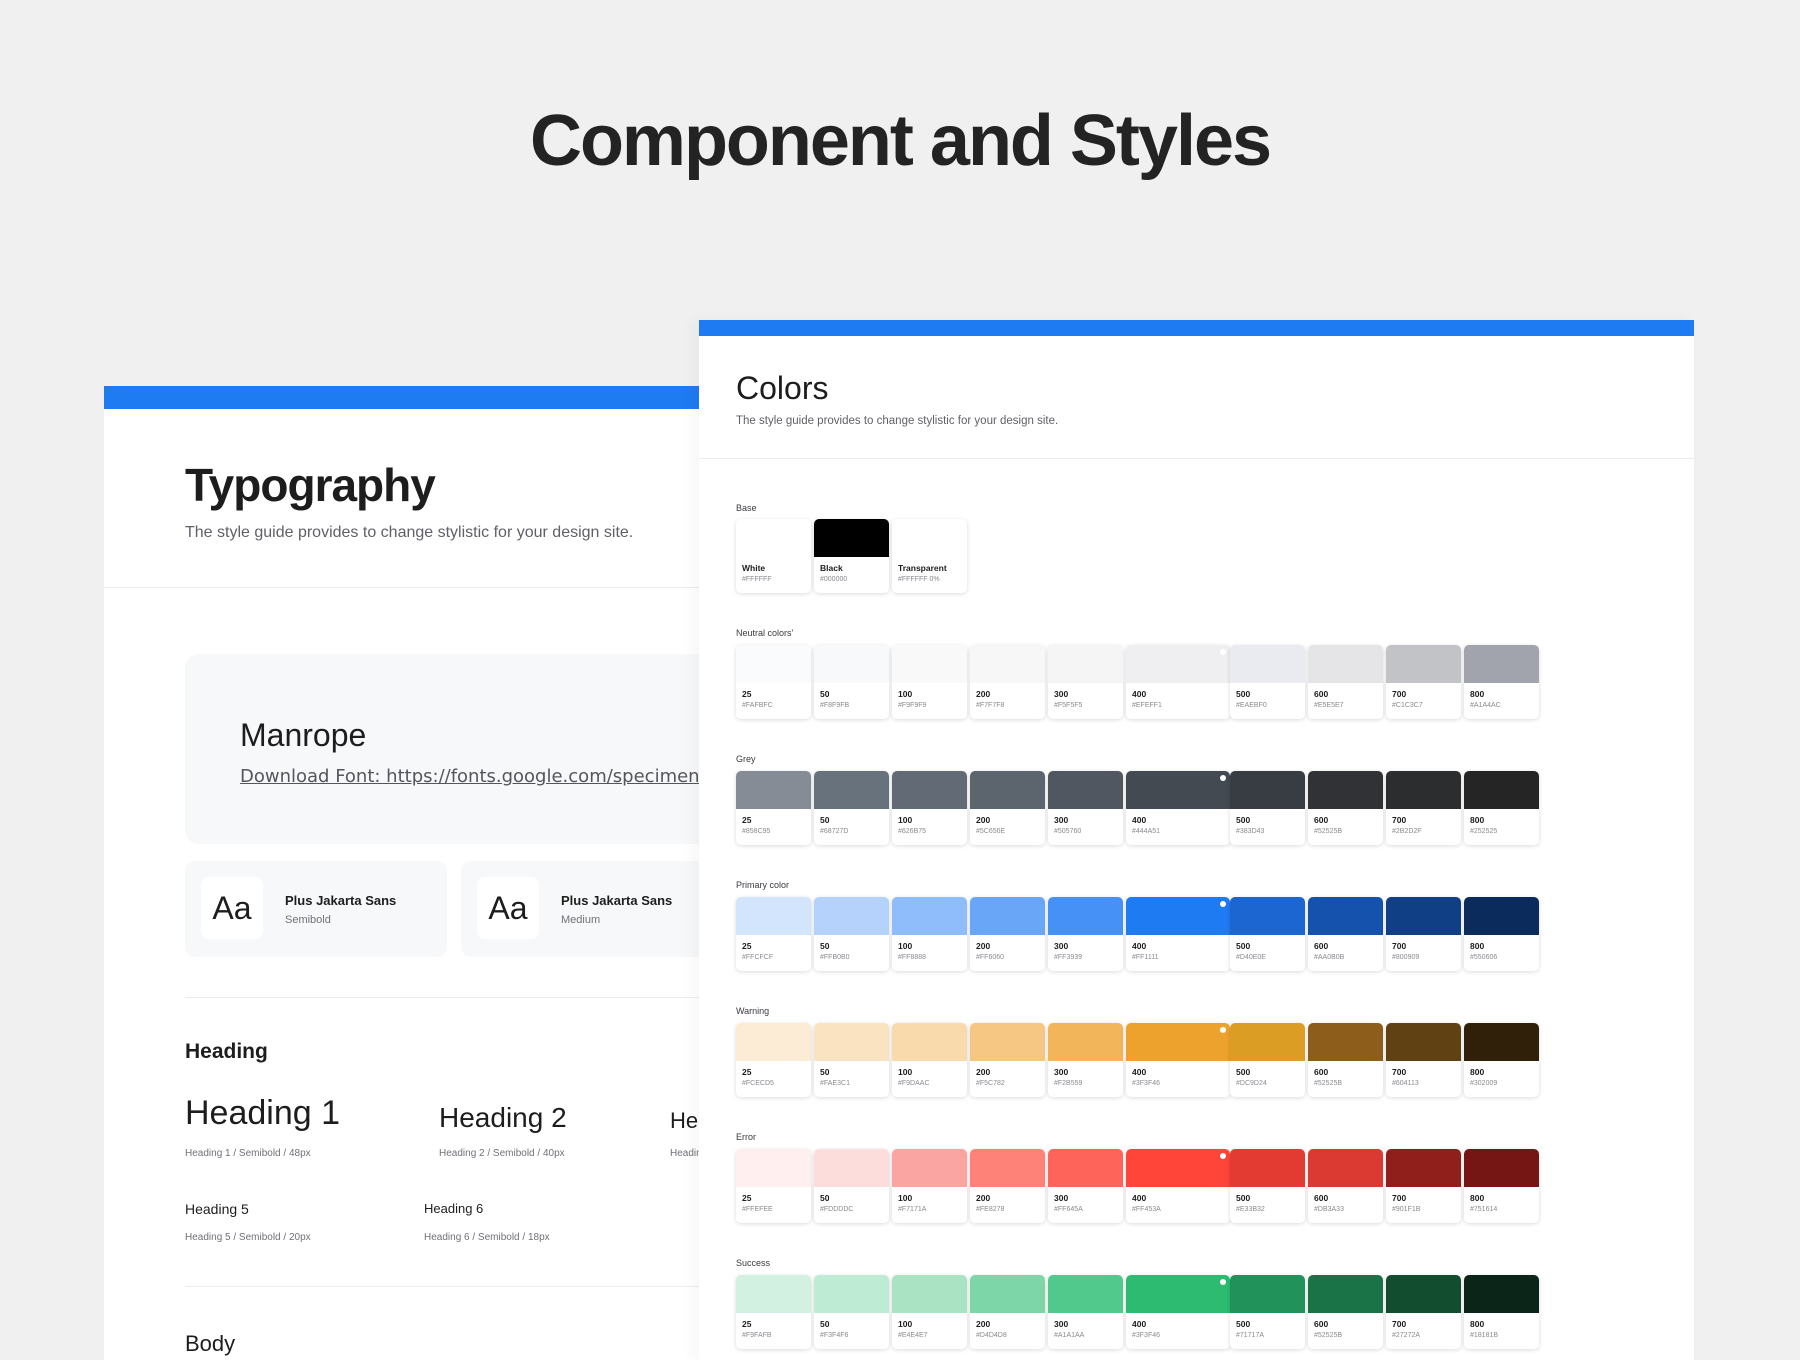 This screenshot has height=1360, width=1800. I want to click on color-swatch: 200 #5C656E, so click(1007, 808).